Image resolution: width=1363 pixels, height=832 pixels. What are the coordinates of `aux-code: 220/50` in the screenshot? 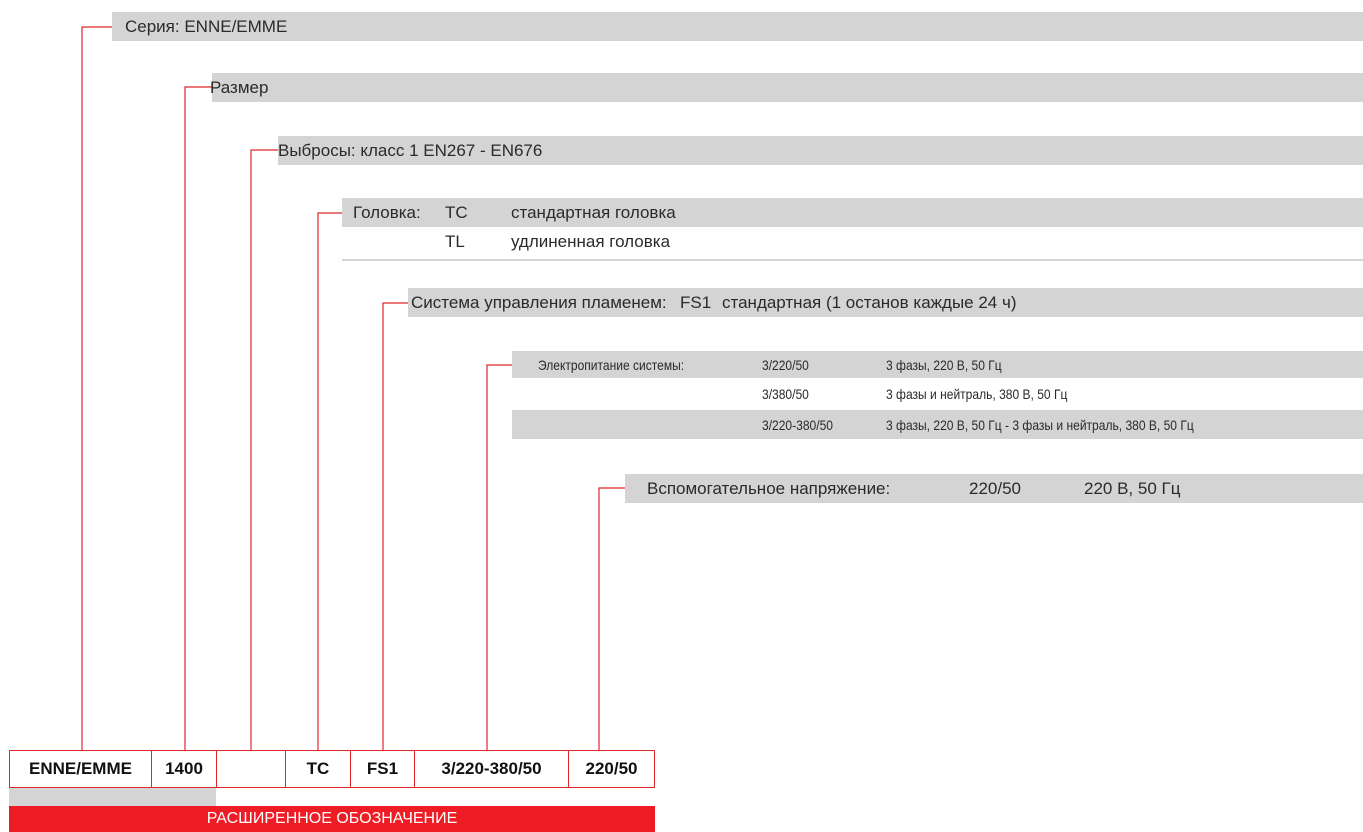 It's located at (995, 488).